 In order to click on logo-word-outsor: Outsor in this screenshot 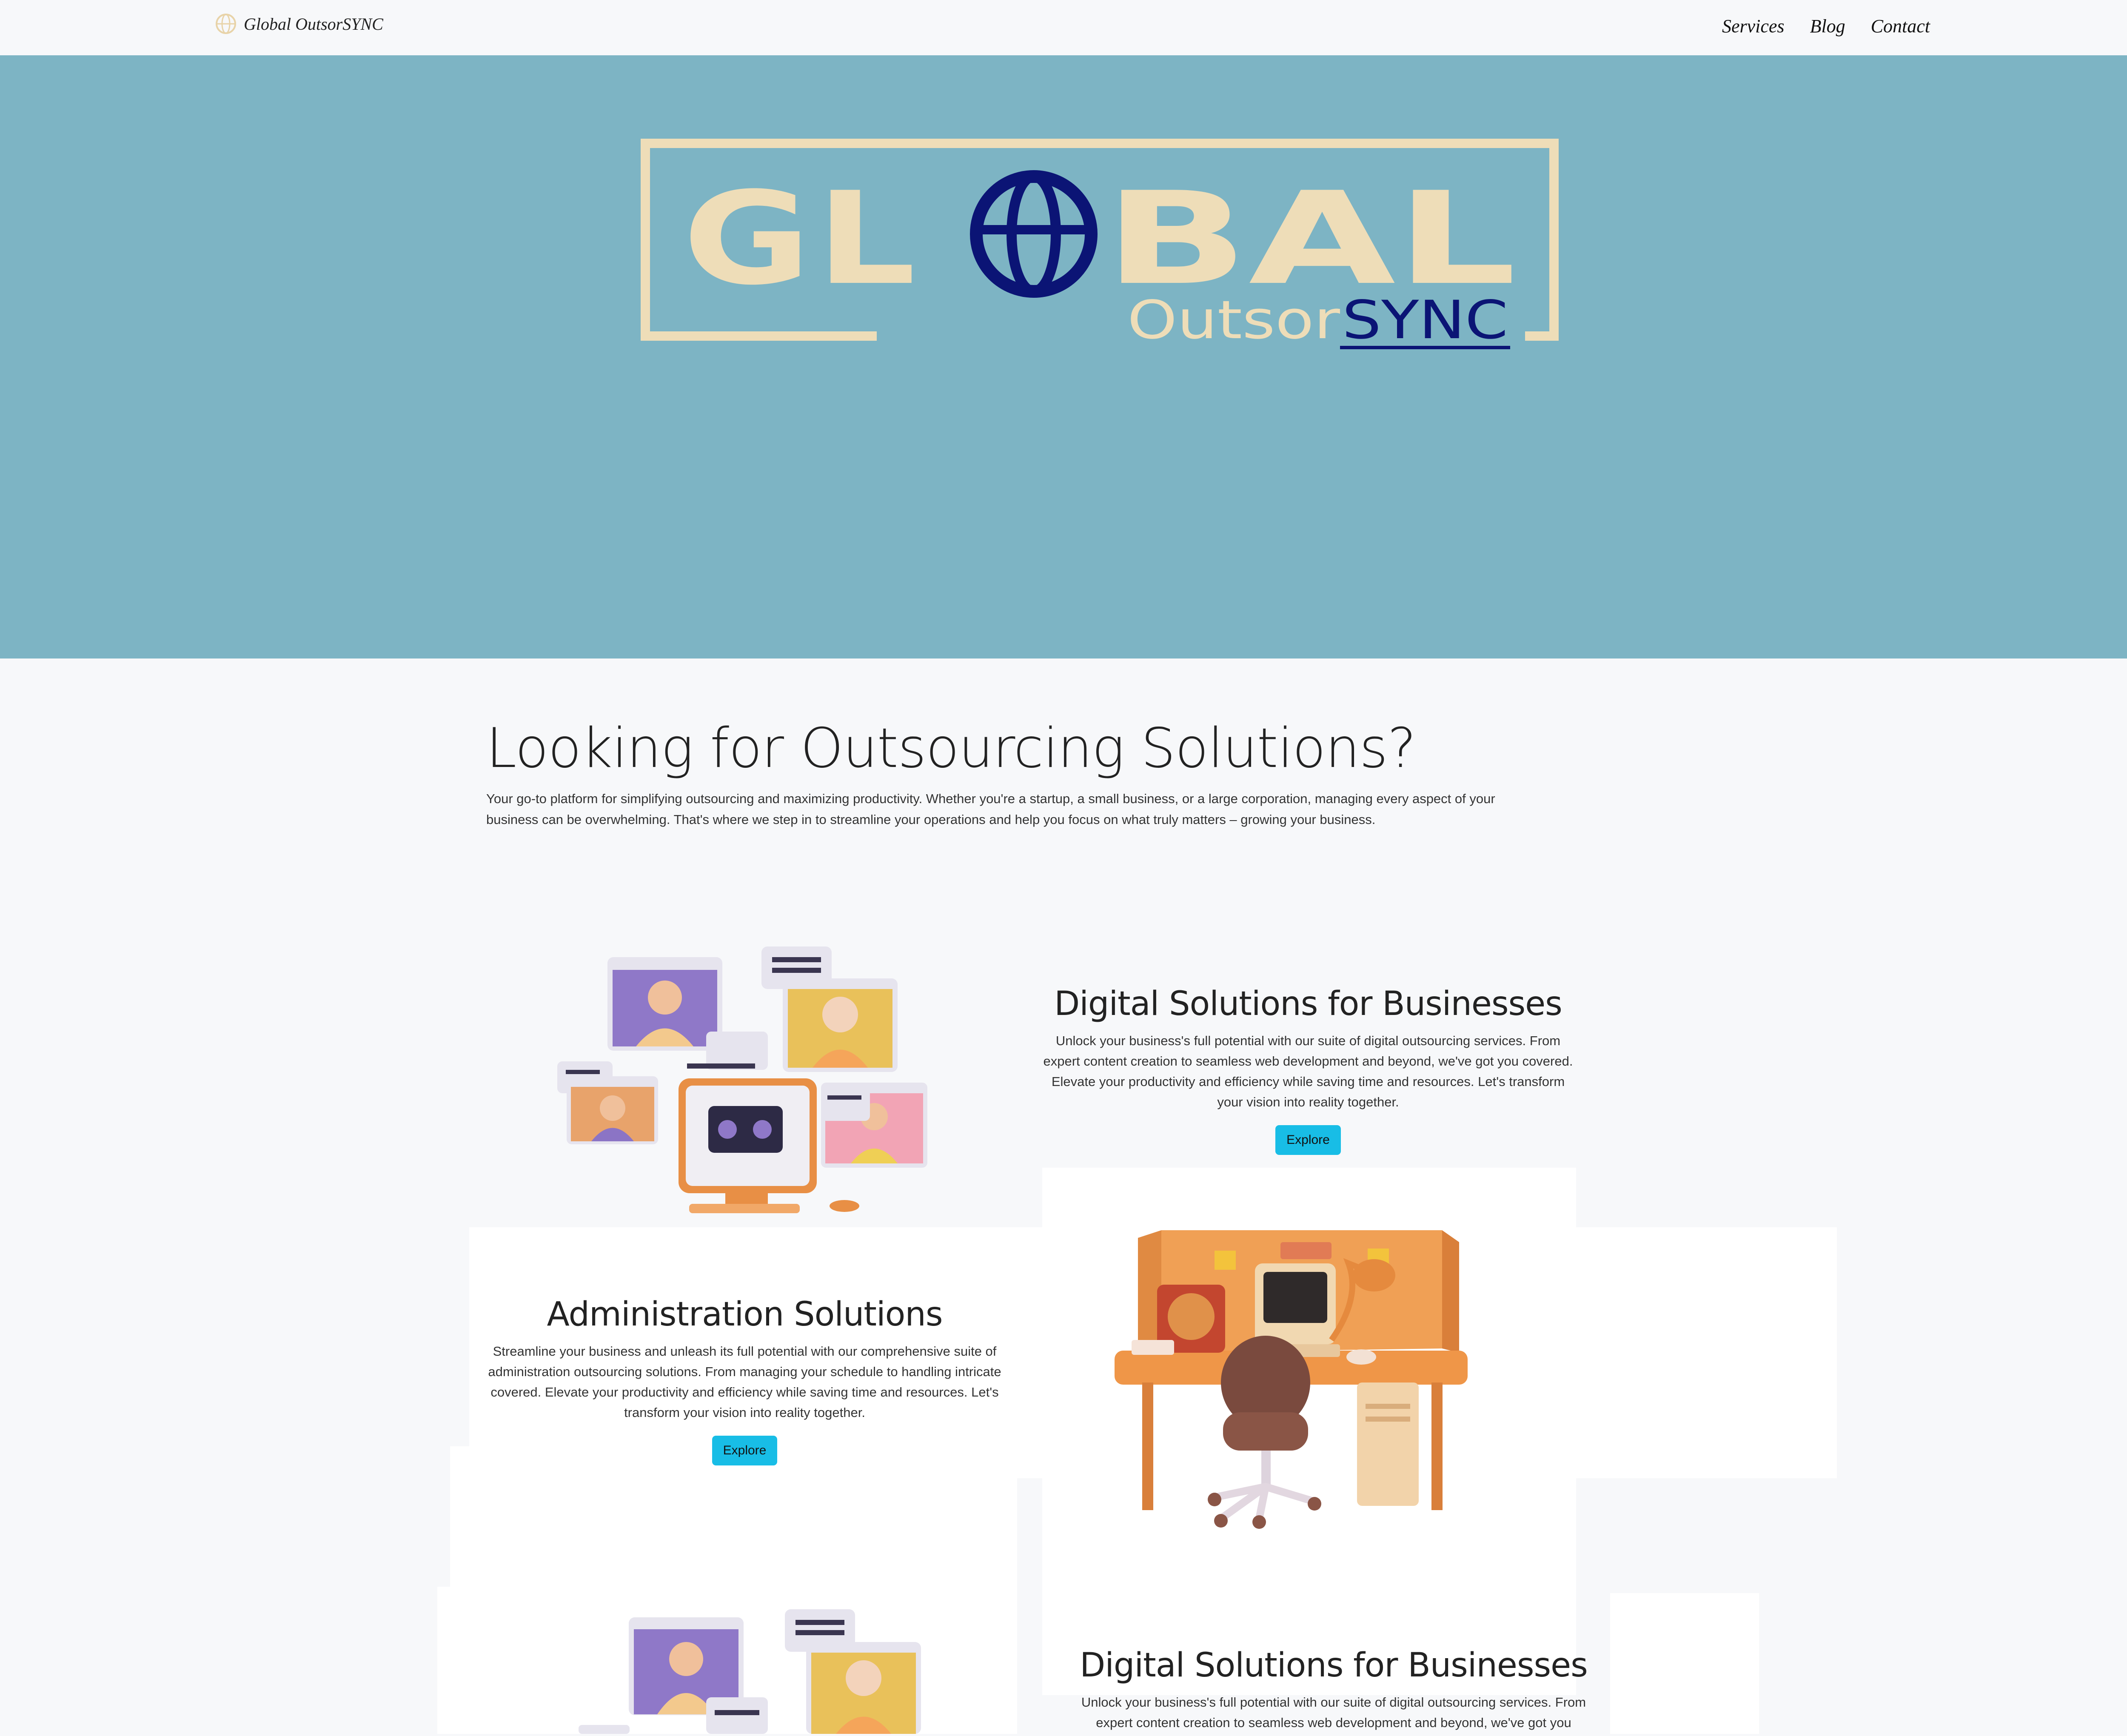, I will do `click(1233, 320)`.